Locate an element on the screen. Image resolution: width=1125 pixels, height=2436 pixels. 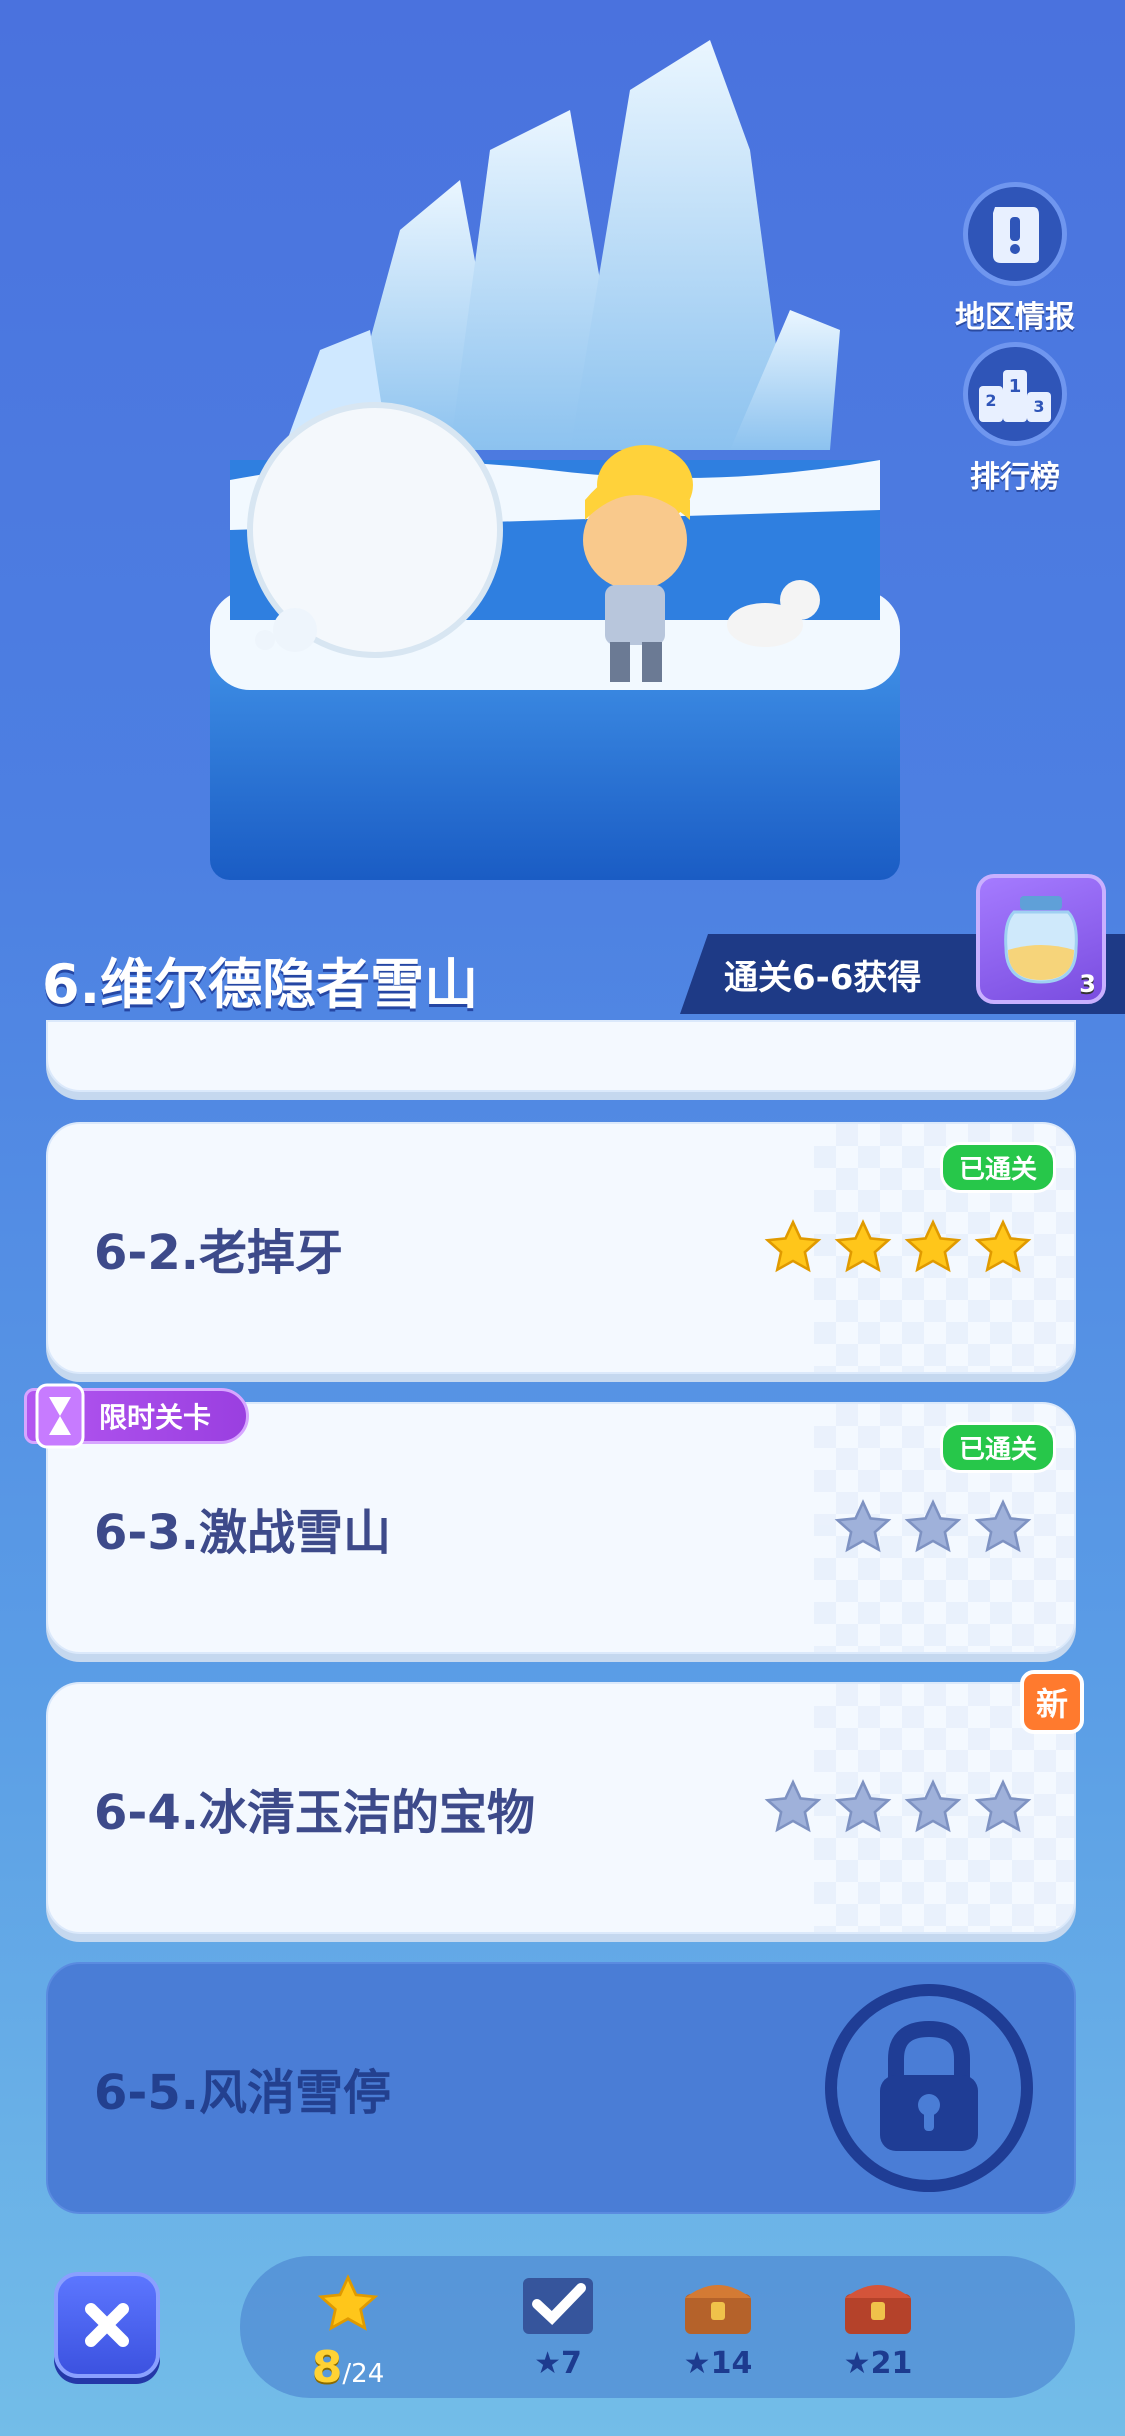
close-button is located at coordinates (107, 2325).